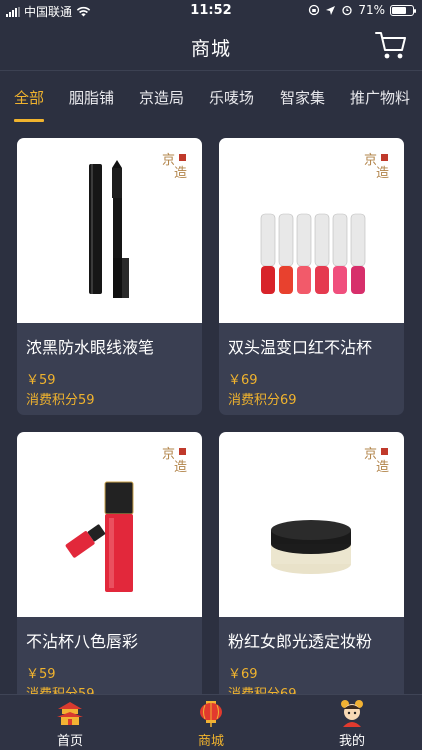 The width and height of the screenshot is (422, 750). What do you see at coordinates (210, 741) in the screenshot?
I see `tabbar-label: 商城` at bounding box center [210, 741].